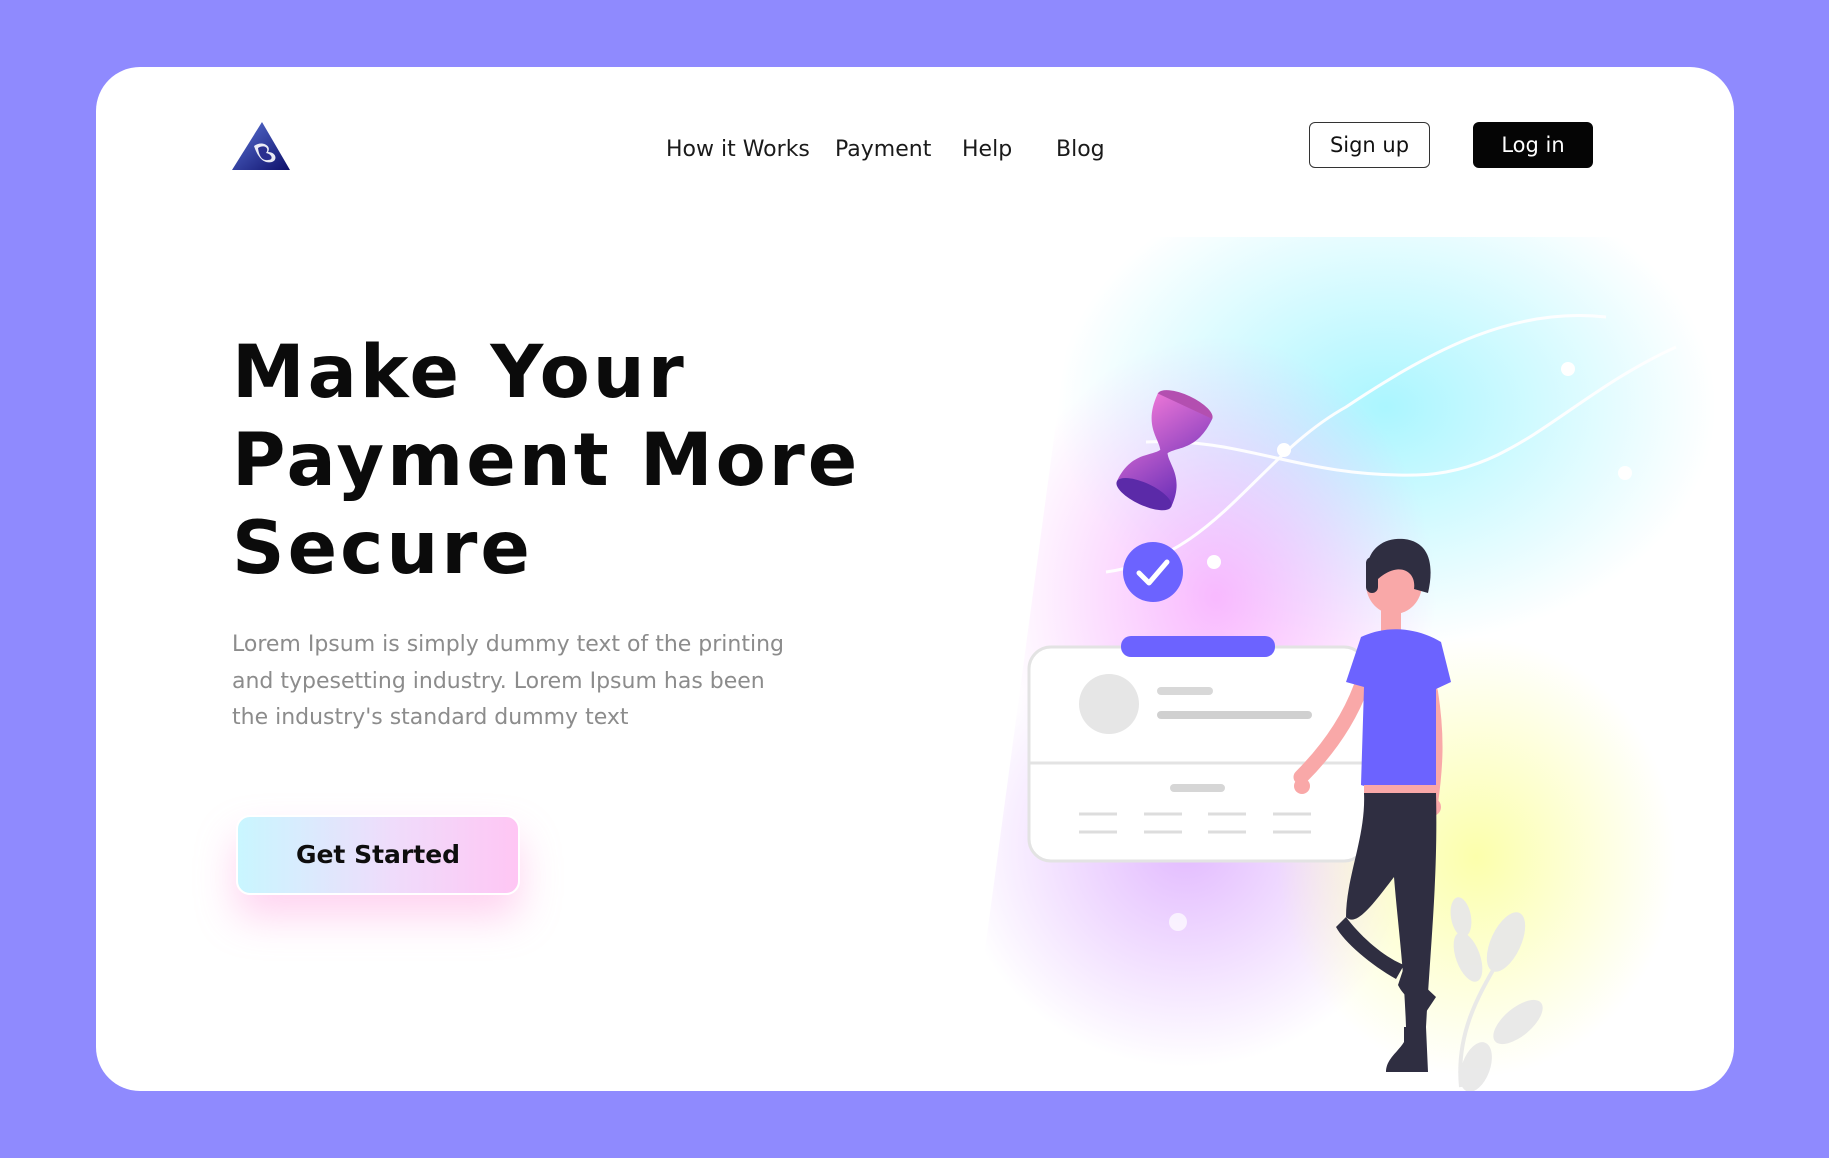  What do you see at coordinates (738, 150) in the screenshot?
I see `nav-link-how-it-works: How it Works` at bounding box center [738, 150].